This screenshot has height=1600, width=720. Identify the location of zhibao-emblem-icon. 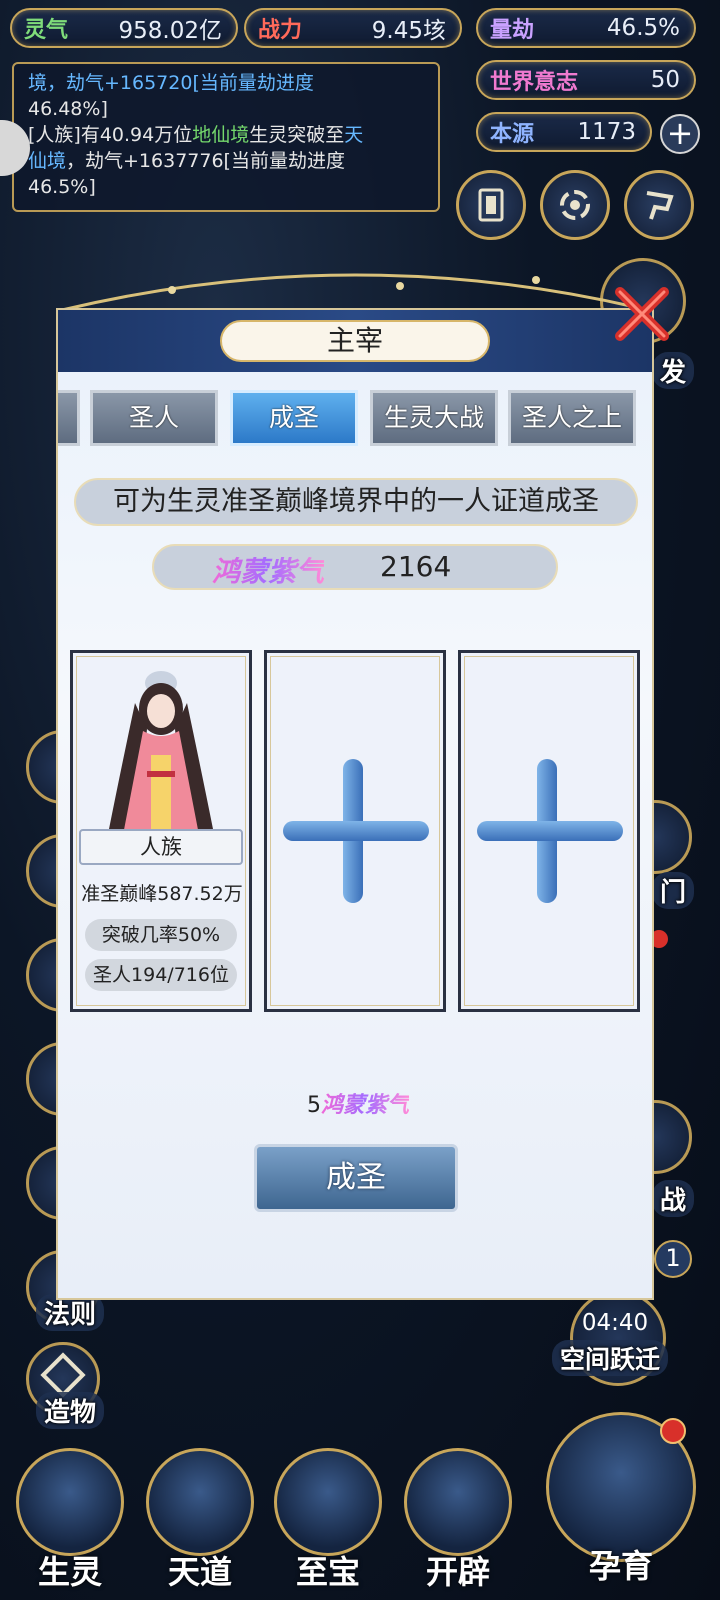
(328, 1502).